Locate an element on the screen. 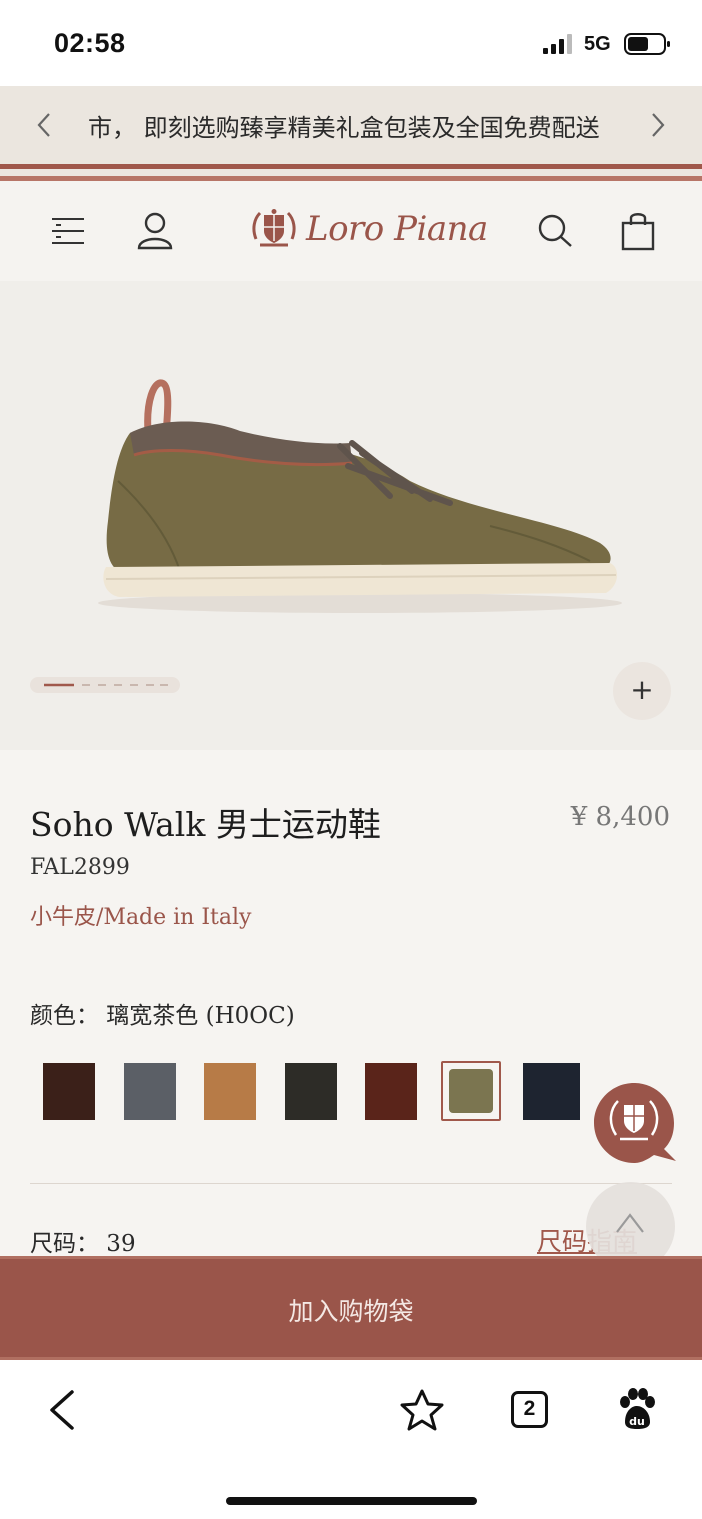 The height and width of the screenshot is (1519, 702). svg-text: du is located at coordinates (637, 1421).